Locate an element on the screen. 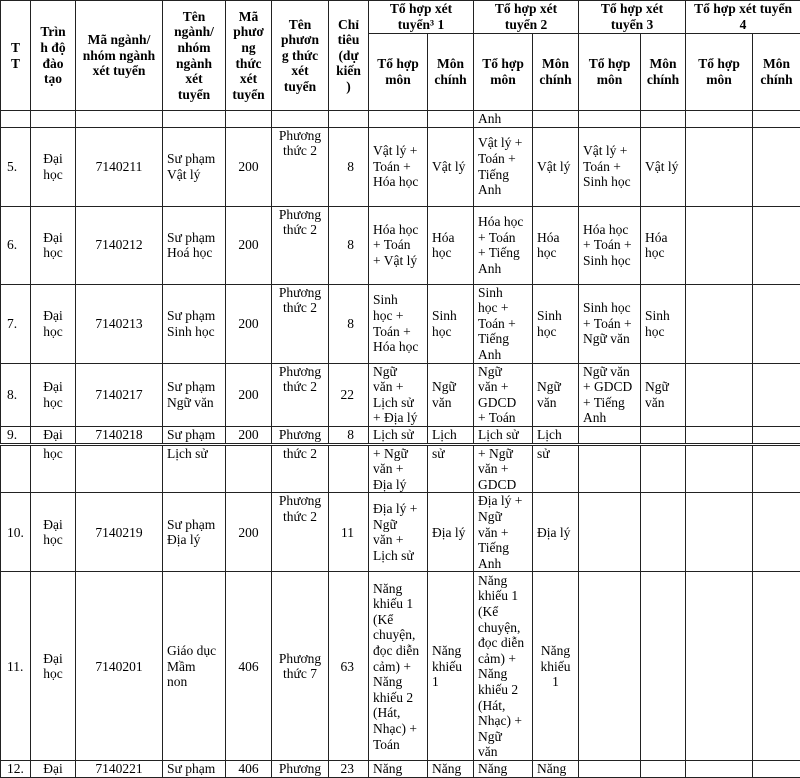 The height and width of the screenshot is (778, 800). header-ten-nganh: Tên ngành/ nhóm ngành xét tuyển is located at coordinates (194, 56).